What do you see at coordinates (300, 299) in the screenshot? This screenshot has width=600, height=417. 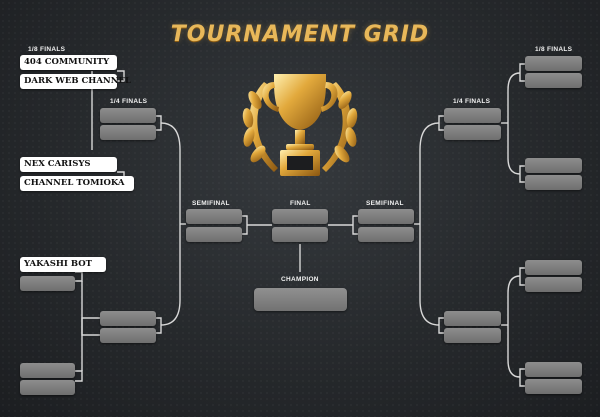 I see `champion-slot` at bounding box center [300, 299].